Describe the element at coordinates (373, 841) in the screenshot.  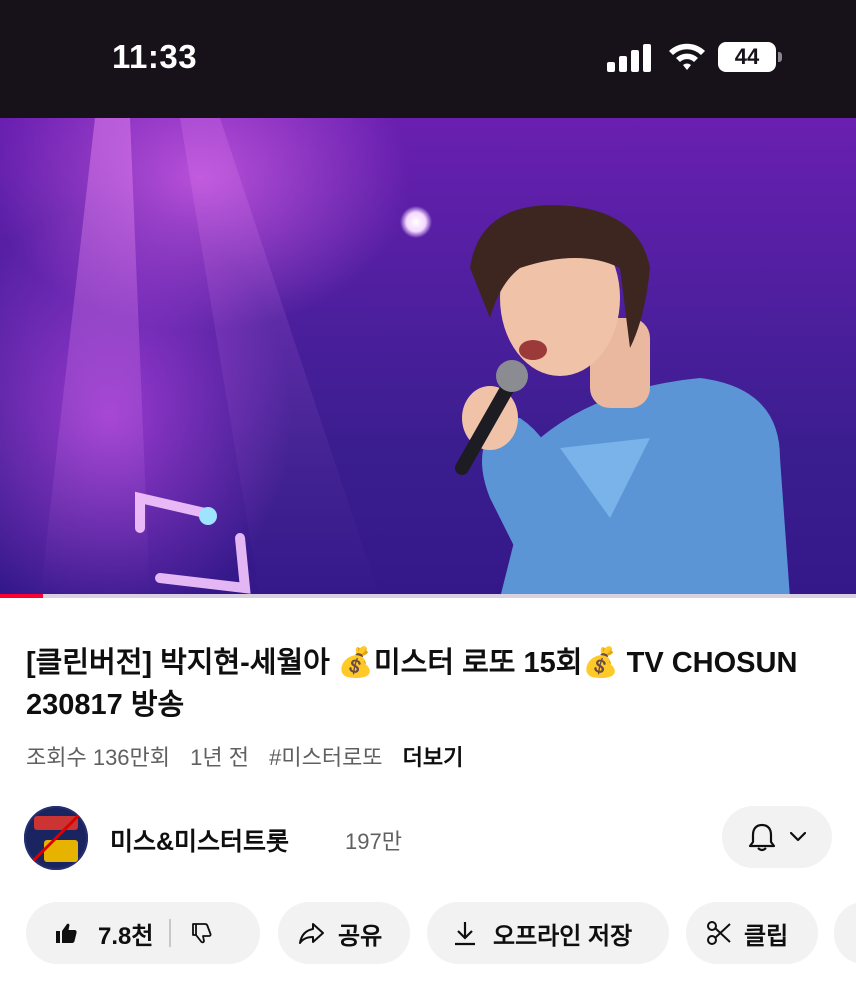
I see `subscriber-count: 197만` at that location.